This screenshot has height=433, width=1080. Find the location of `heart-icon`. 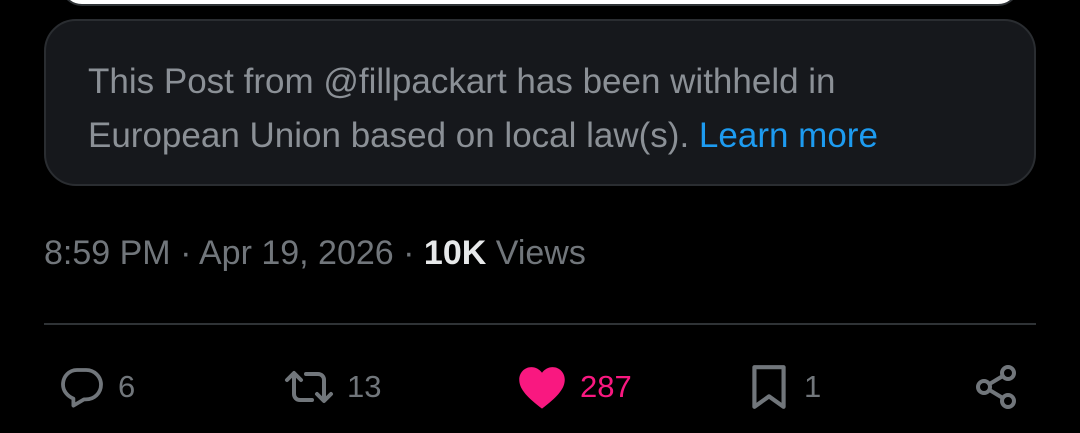

heart-icon is located at coordinates (542, 387).